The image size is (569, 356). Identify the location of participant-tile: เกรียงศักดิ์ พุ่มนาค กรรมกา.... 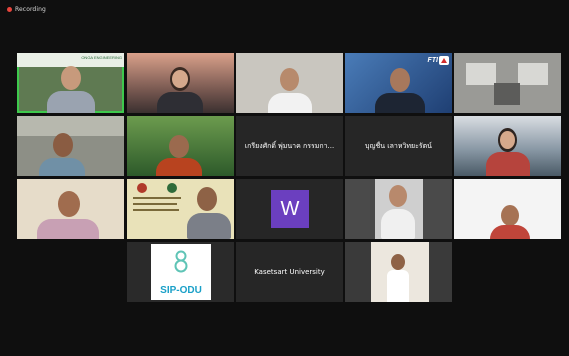
(289, 146).